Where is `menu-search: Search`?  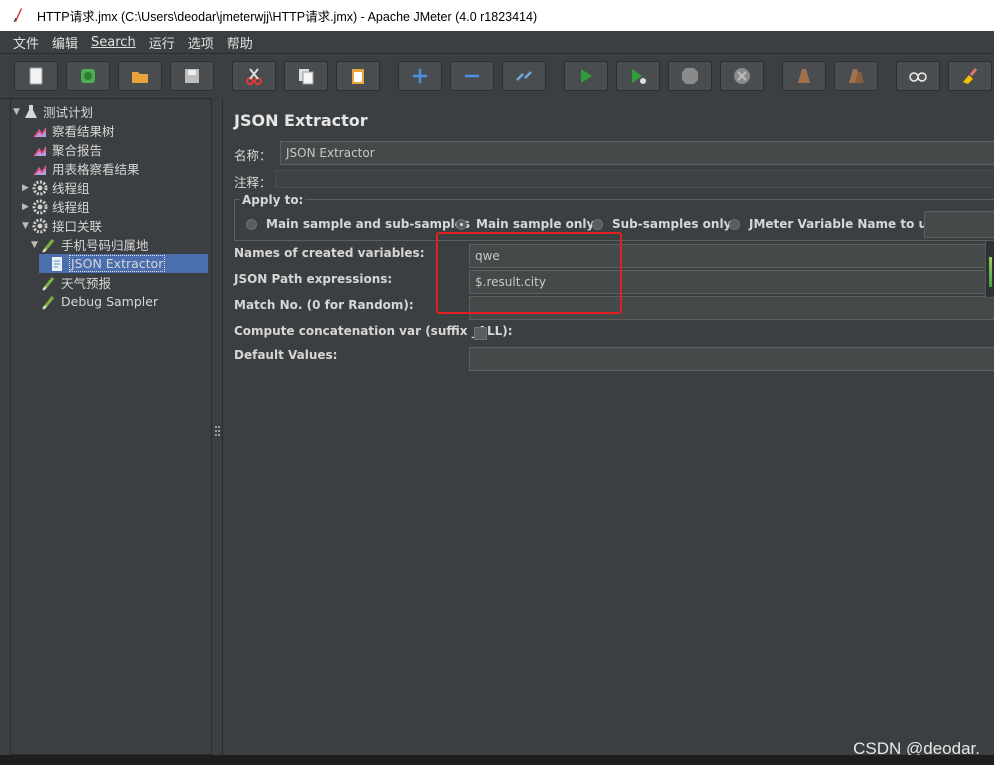 menu-search: Search is located at coordinates (113, 42).